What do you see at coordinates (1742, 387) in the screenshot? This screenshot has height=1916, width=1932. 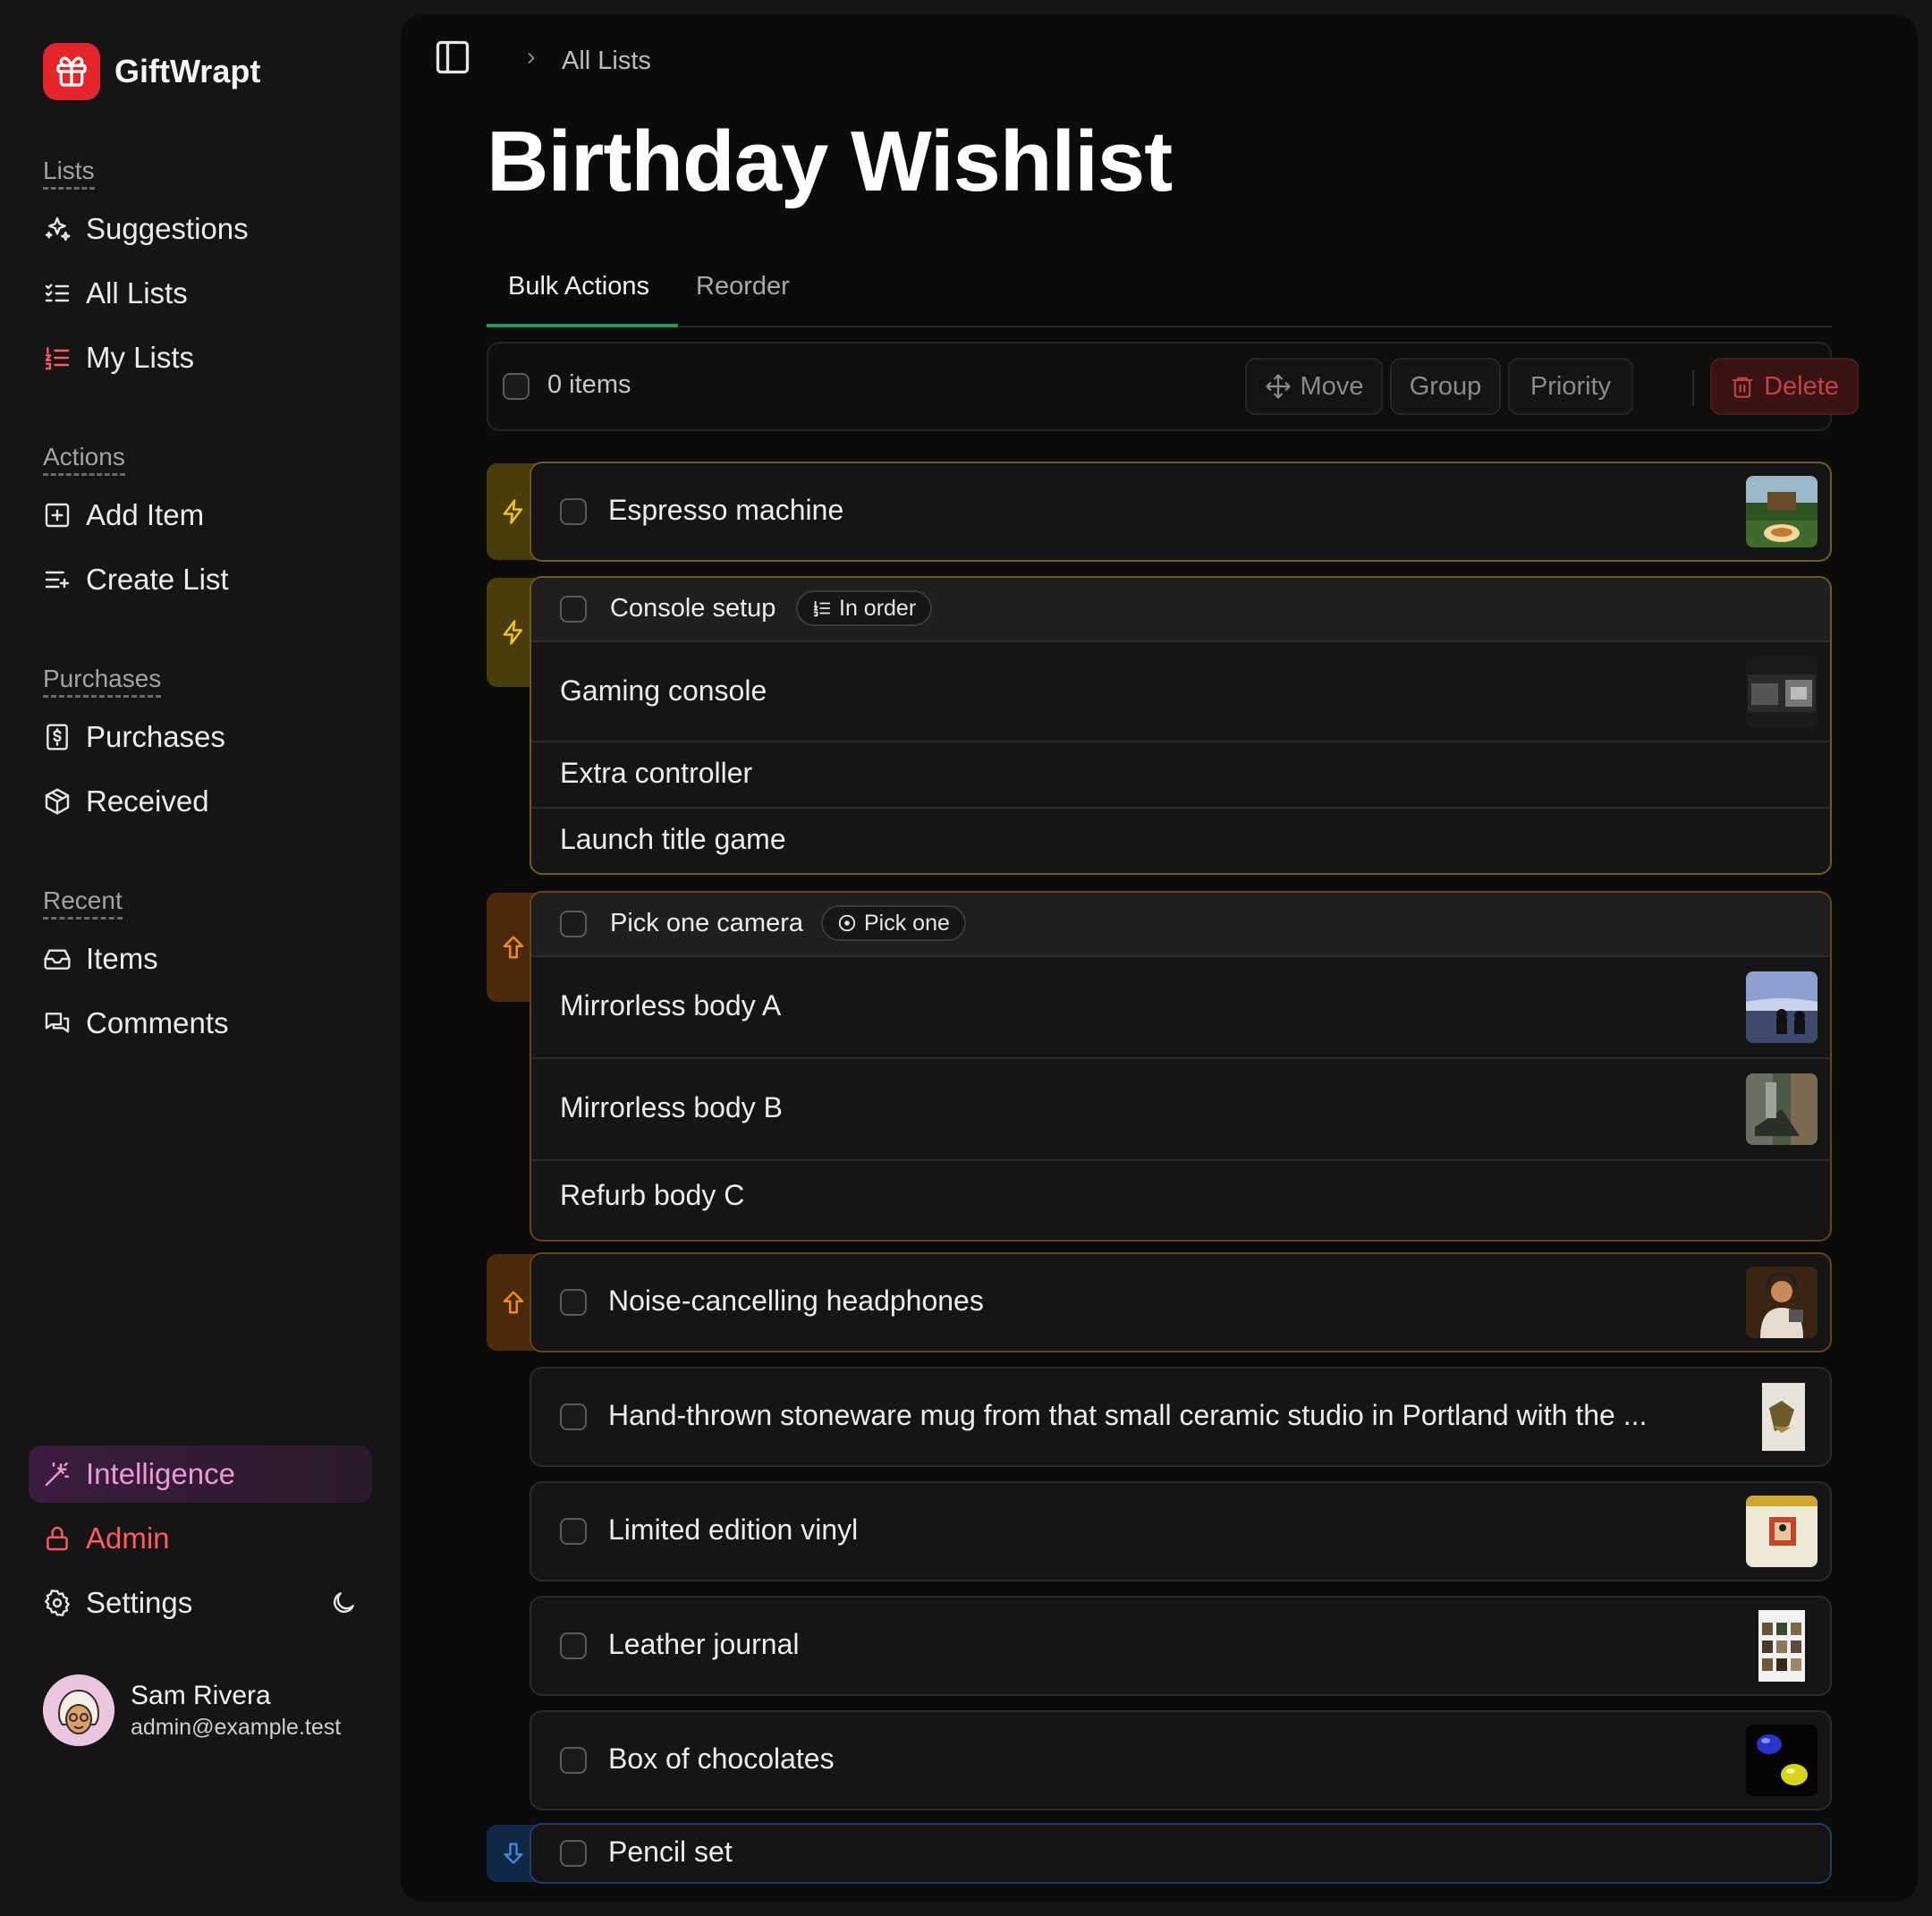 I see `trash-icon` at bounding box center [1742, 387].